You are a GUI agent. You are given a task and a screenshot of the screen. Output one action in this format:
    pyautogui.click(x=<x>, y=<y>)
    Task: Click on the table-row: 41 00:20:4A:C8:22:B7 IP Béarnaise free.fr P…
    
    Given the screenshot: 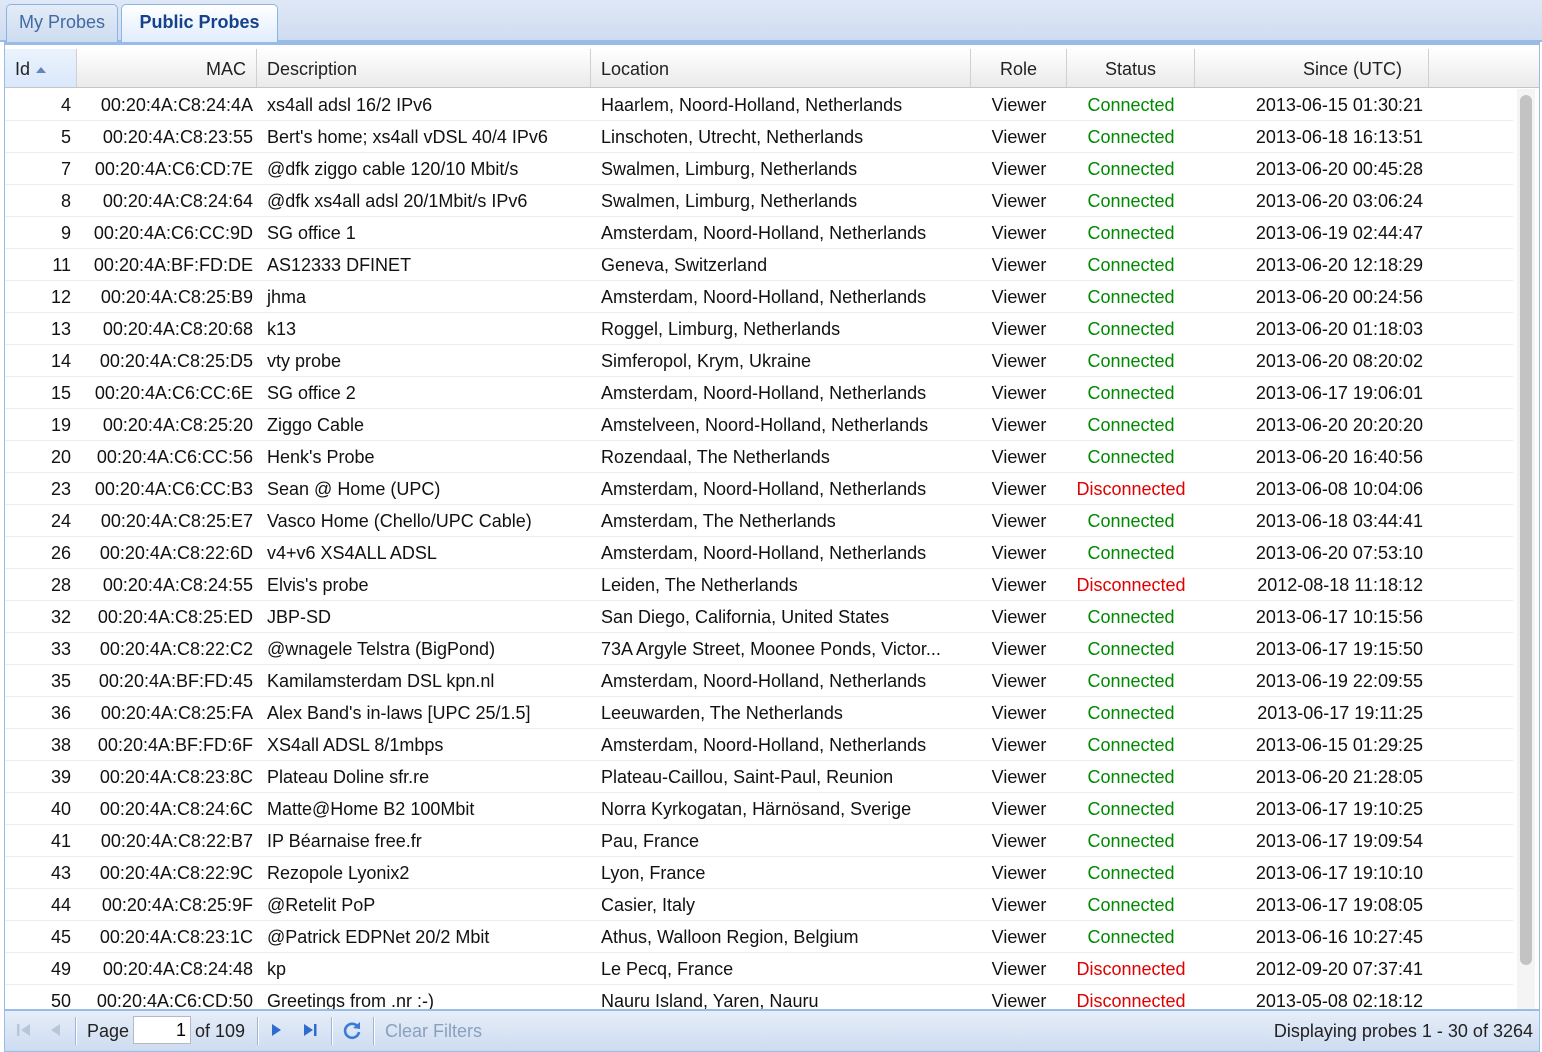 What is the action you would take?
    pyautogui.click(x=759, y=841)
    